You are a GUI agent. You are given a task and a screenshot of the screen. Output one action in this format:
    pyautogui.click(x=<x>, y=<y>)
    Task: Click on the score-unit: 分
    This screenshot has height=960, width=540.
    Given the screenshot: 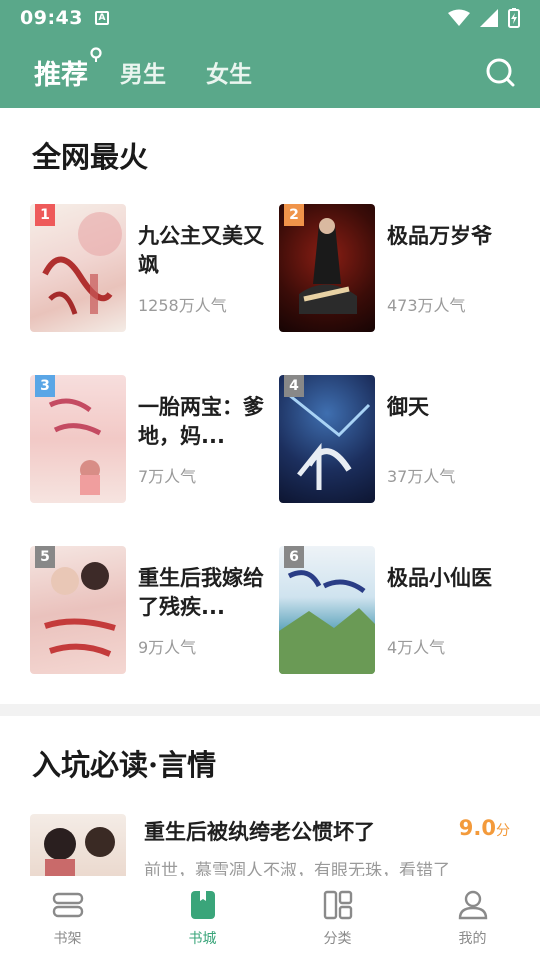 What is the action you would take?
    pyautogui.click(x=503, y=831)
    